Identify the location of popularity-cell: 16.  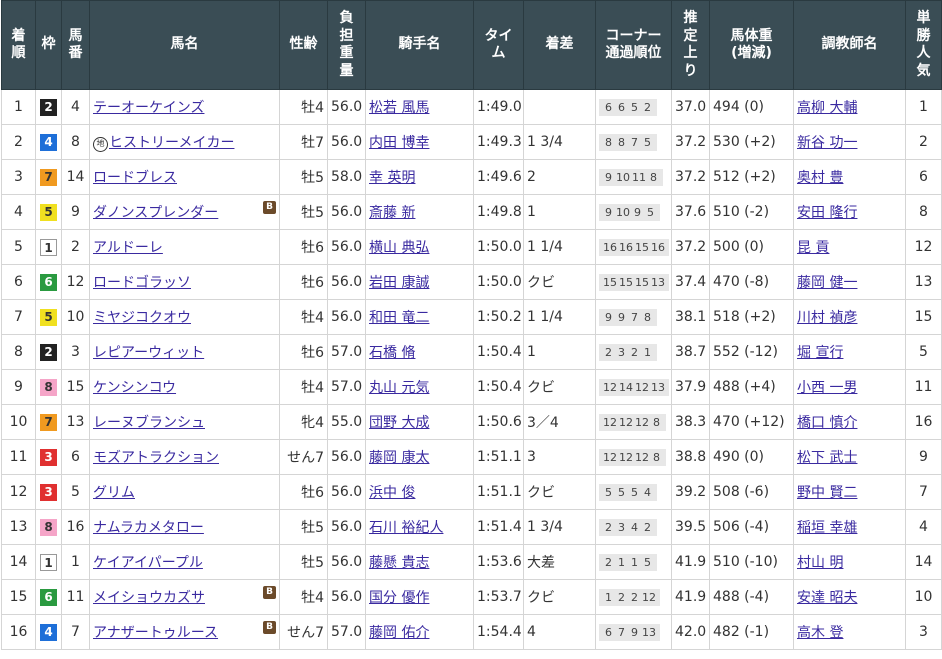
(923, 422).